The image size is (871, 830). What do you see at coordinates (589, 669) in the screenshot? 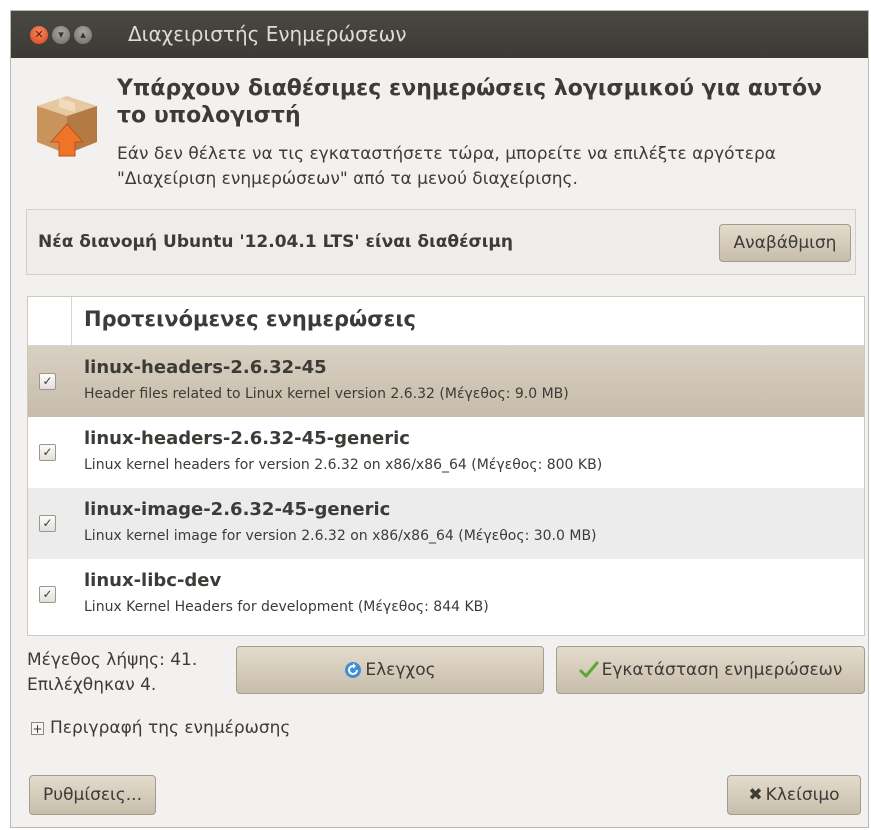
I see `checkmark-green-icon` at bounding box center [589, 669].